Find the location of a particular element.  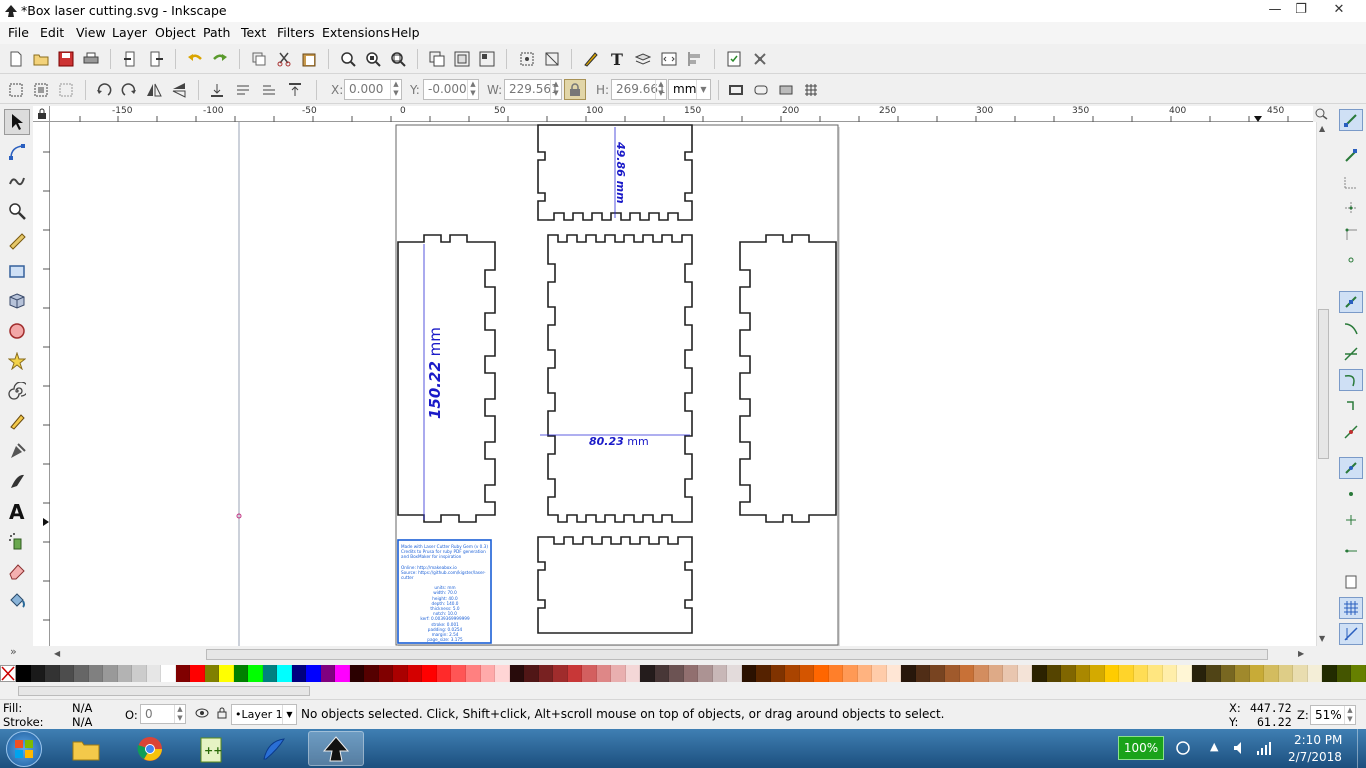

group-icon is located at coordinates (437, 59).